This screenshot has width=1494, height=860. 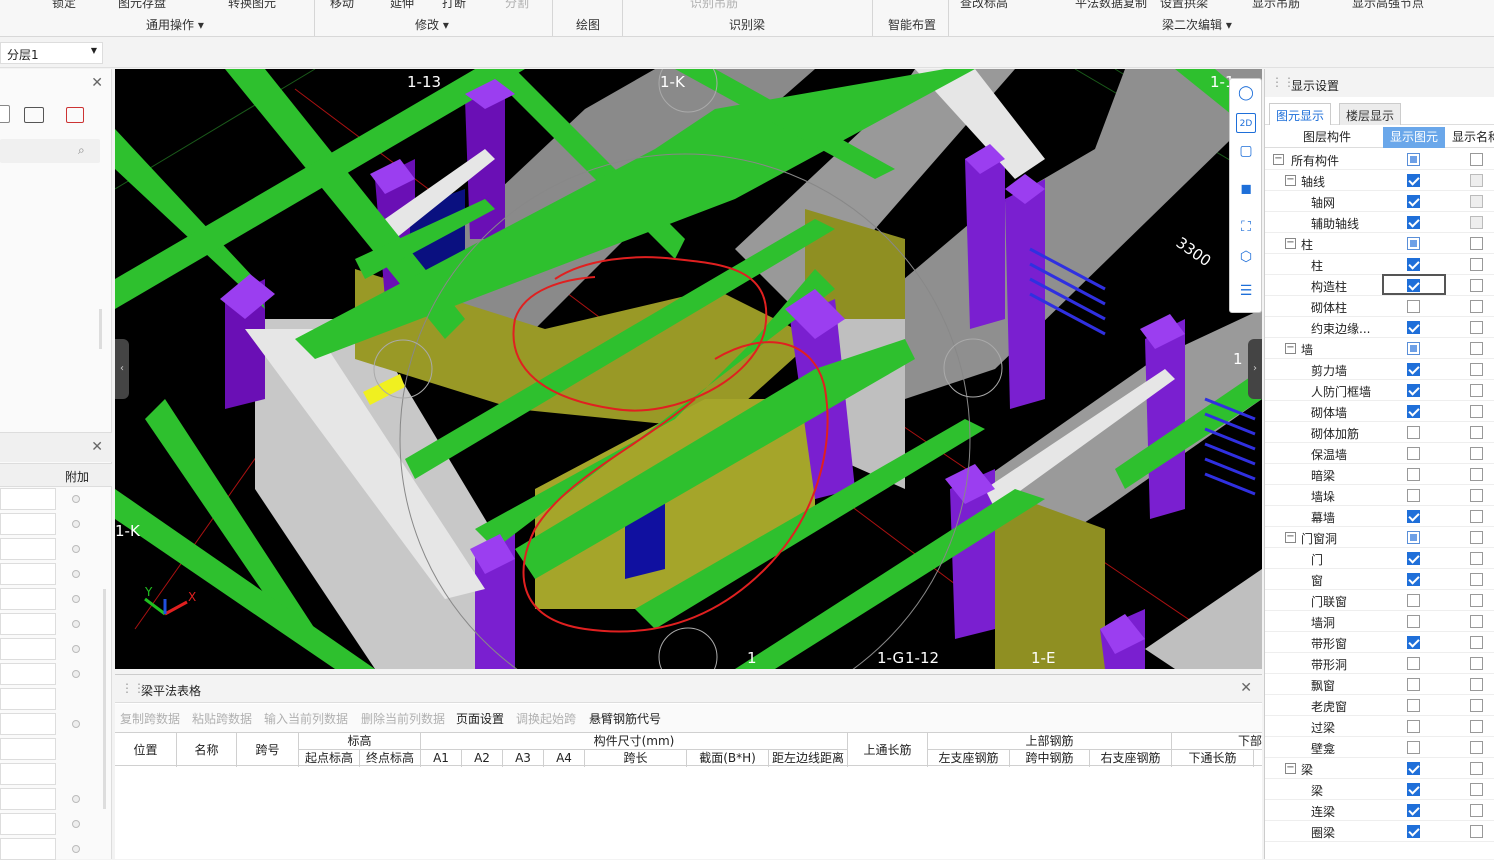 I want to click on col-span-length: 跨长, so click(x=636, y=758).